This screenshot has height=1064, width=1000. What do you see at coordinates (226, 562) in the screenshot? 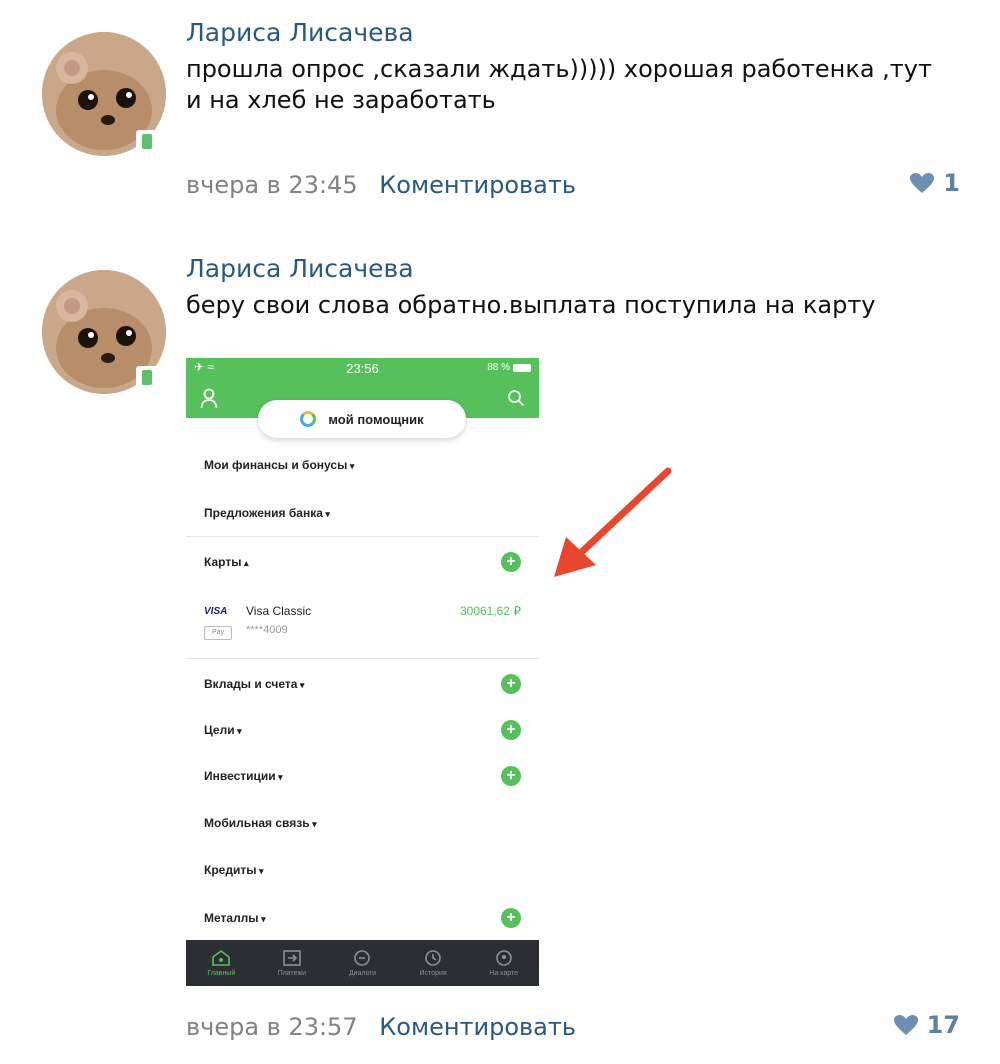
I see `section-label: Карты` at bounding box center [226, 562].